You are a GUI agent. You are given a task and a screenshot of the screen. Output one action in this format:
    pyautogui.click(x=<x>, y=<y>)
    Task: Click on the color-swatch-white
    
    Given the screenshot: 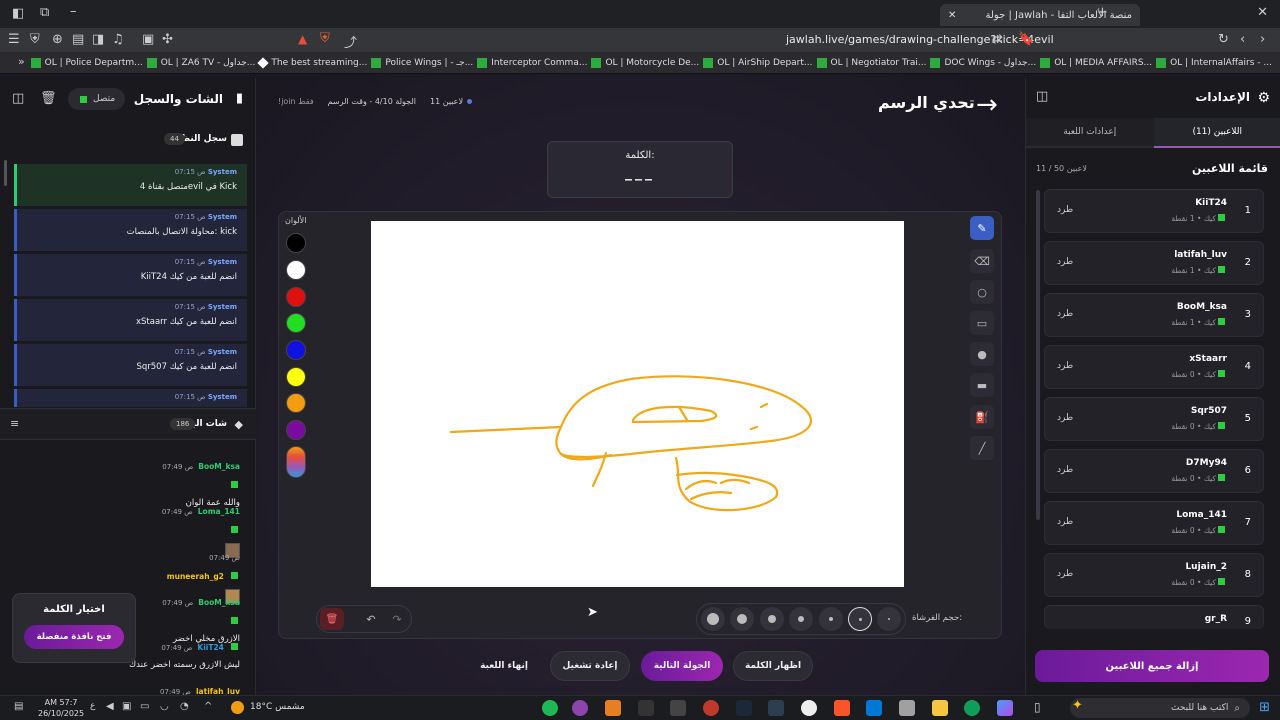 What is the action you would take?
    pyautogui.click(x=296, y=270)
    